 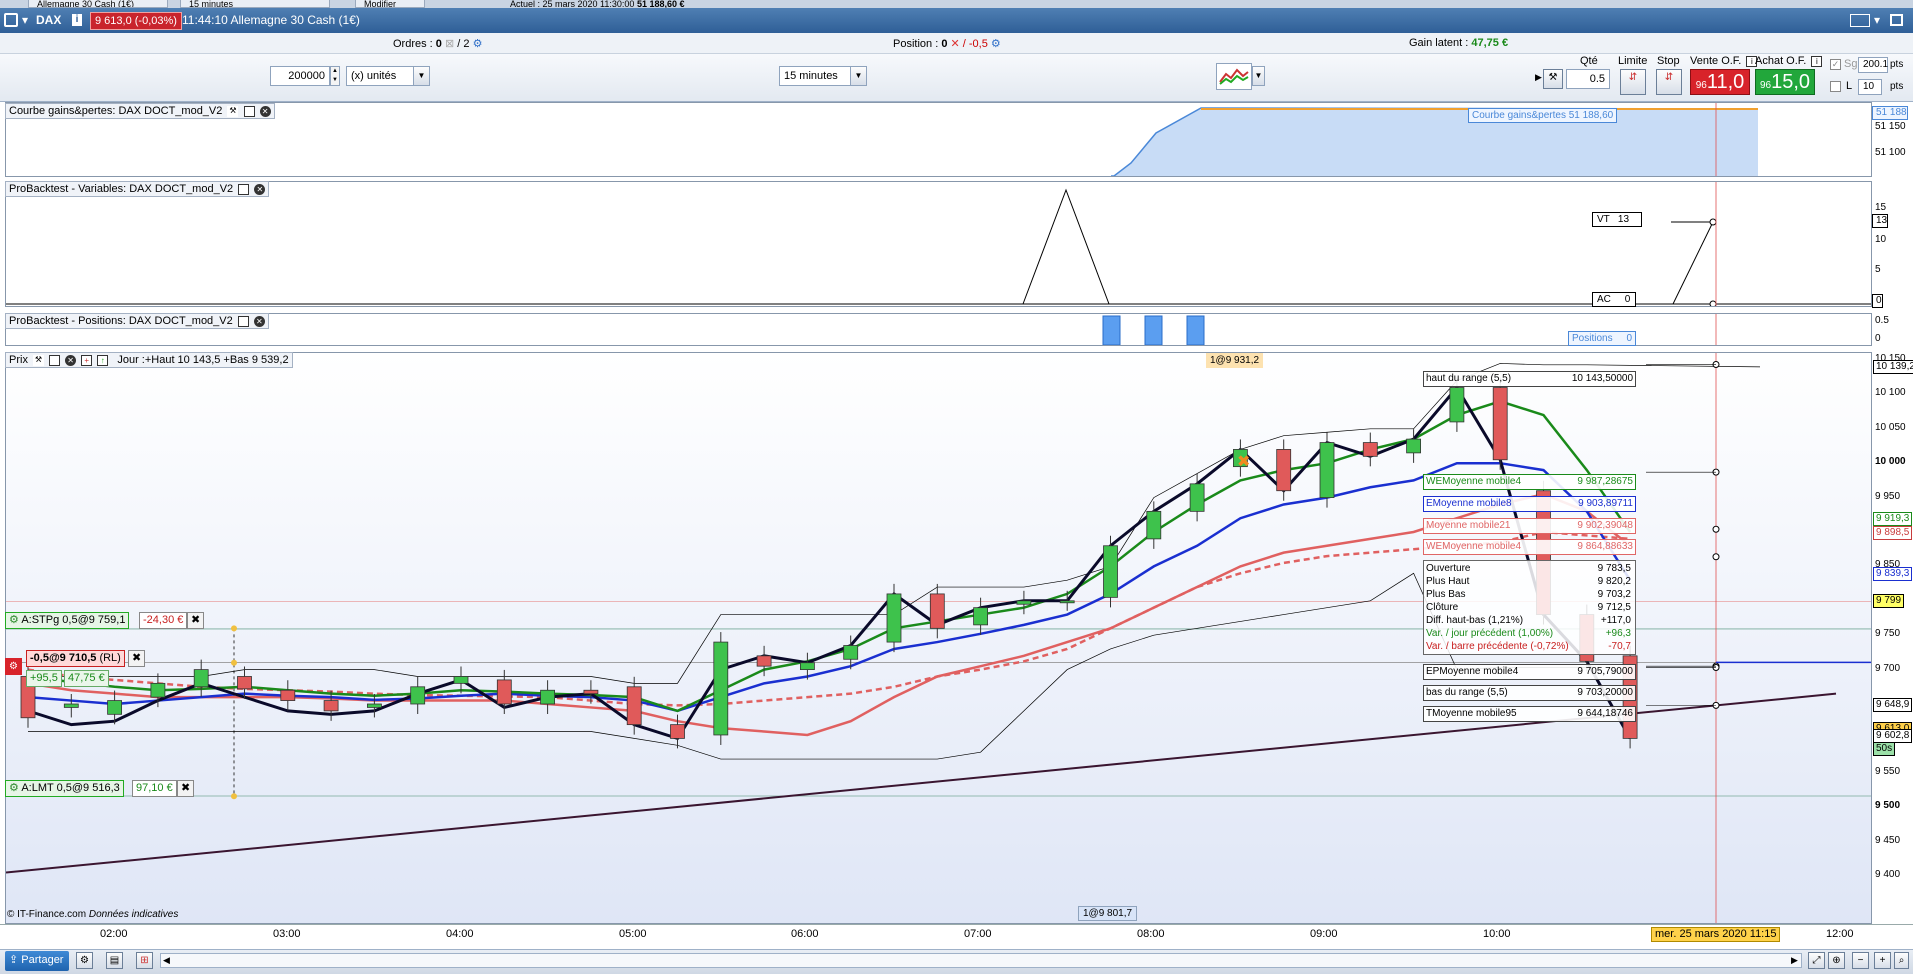 What do you see at coordinates (1234, 76) in the screenshot?
I see `chart-style-icon` at bounding box center [1234, 76].